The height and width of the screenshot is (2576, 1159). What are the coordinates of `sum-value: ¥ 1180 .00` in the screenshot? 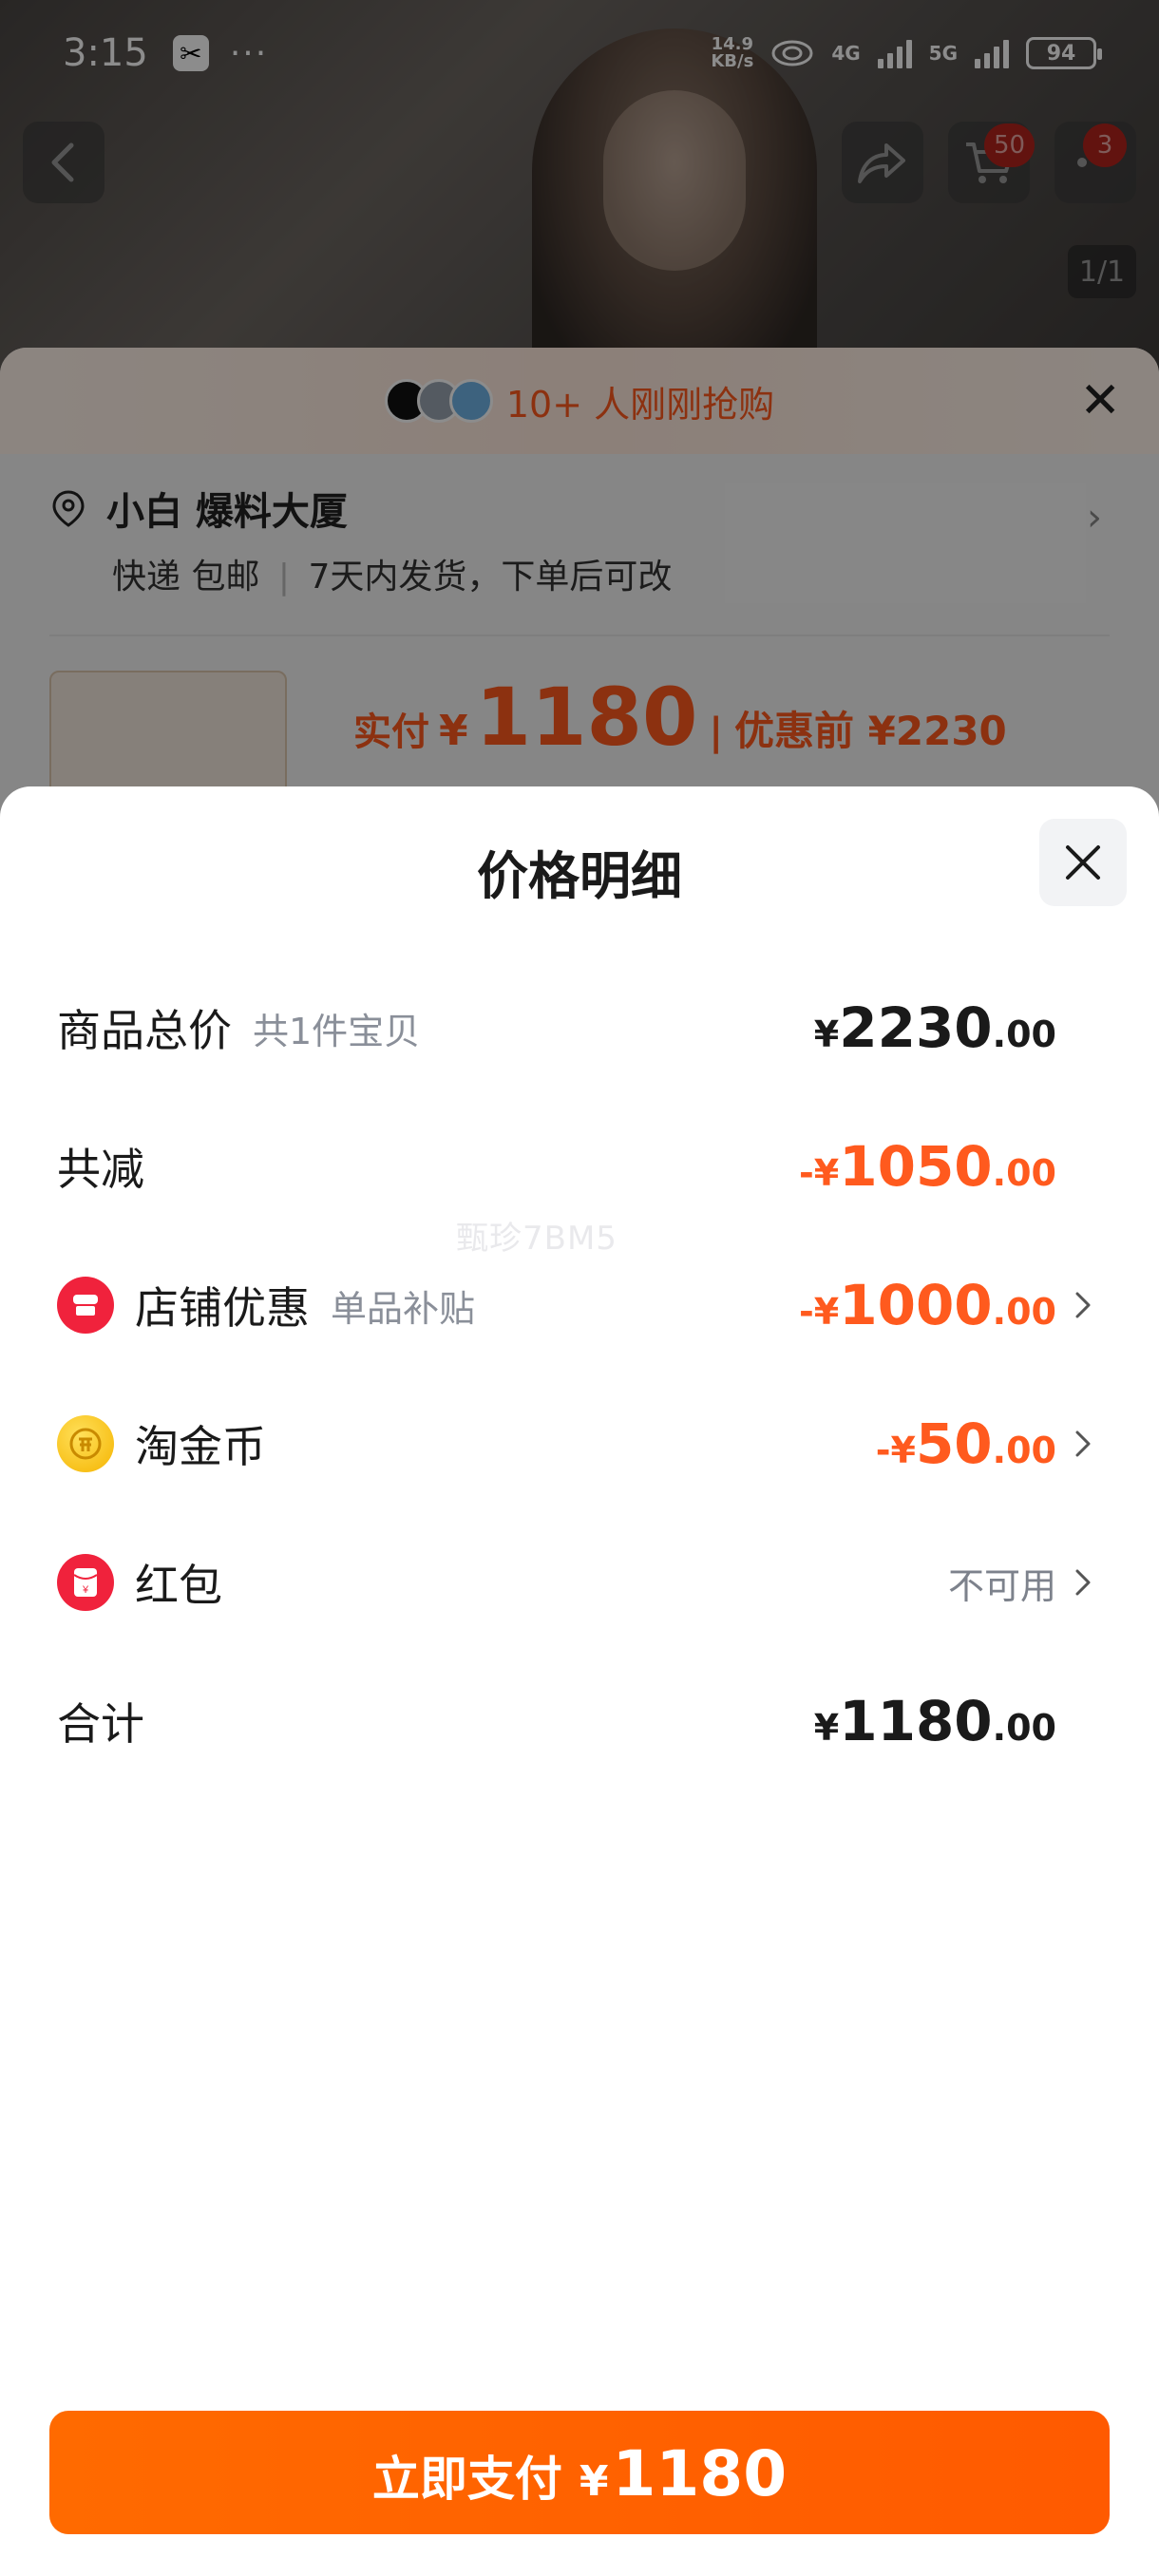 It's located at (934, 1721).